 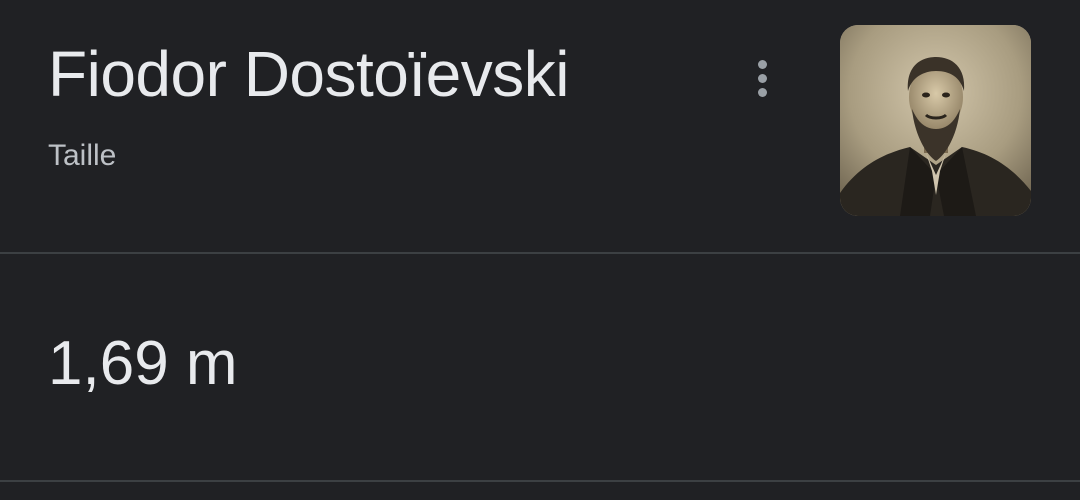 I want to click on attribute-label: Taille, so click(x=82, y=155).